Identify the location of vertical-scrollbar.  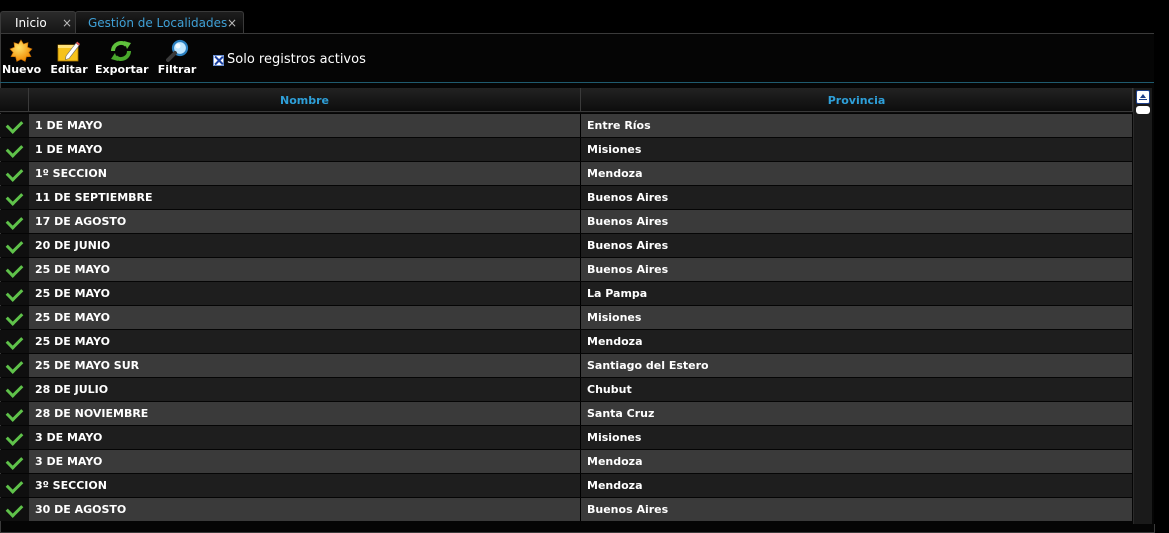
(1142, 306).